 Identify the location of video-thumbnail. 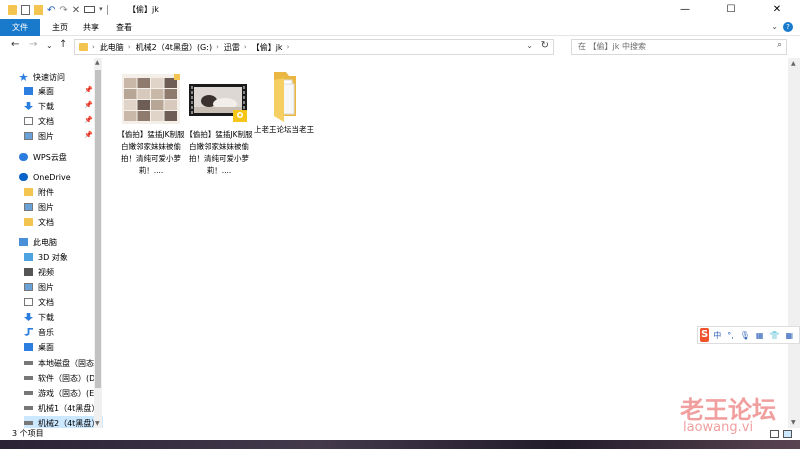
(218, 103).